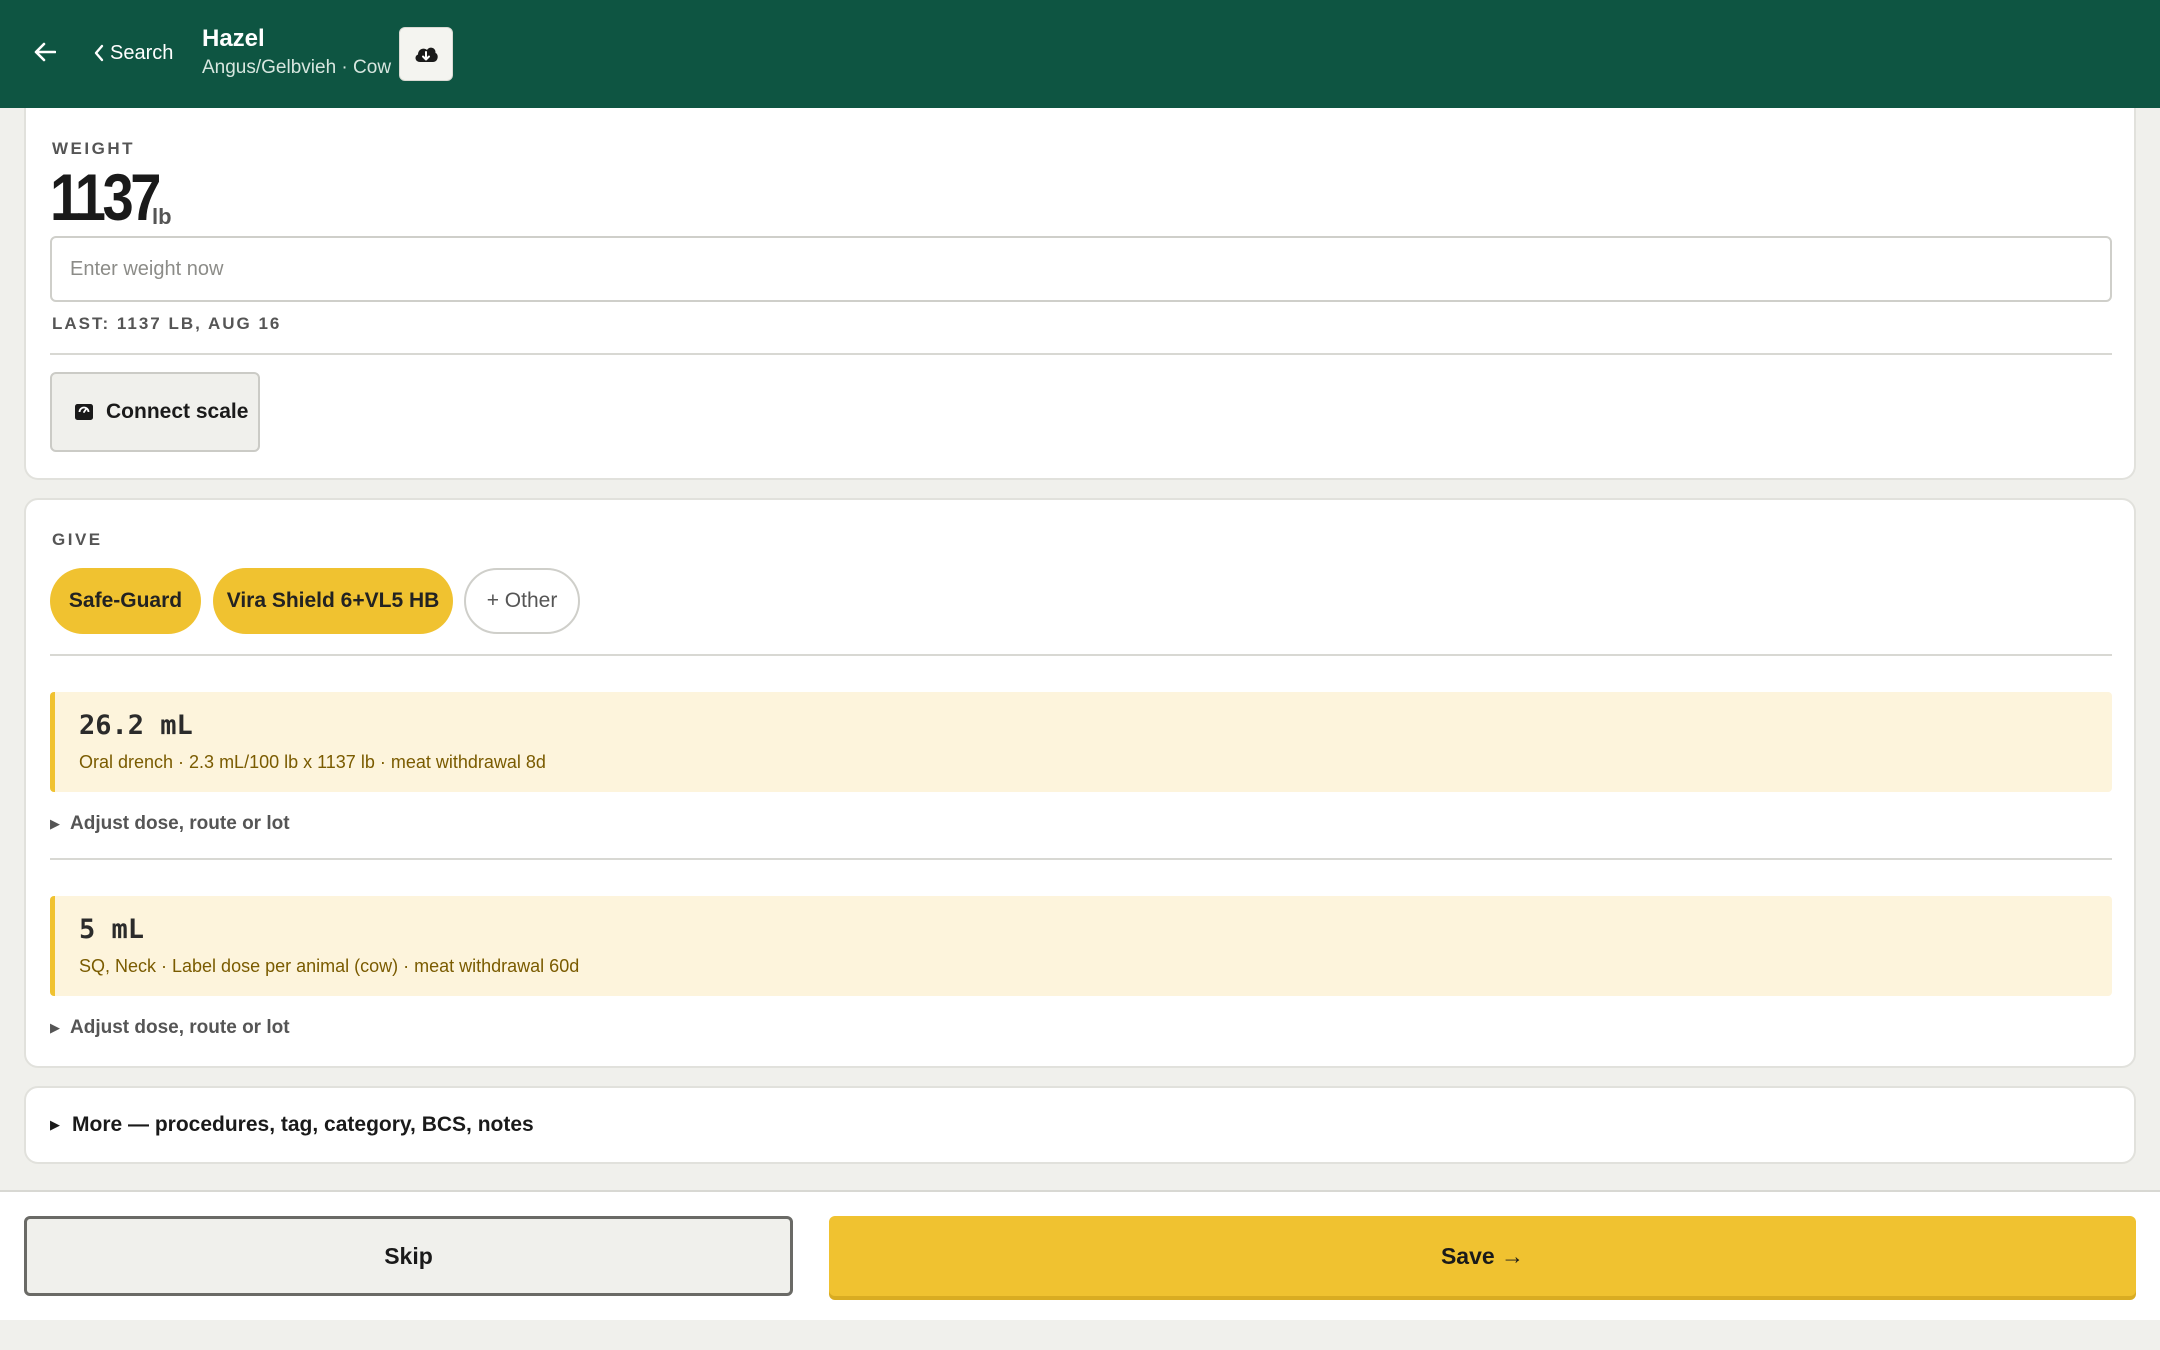 Image resolution: width=2160 pixels, height=1350 pixels. I want to click on animal-name: Hazel, so click(233, 38).